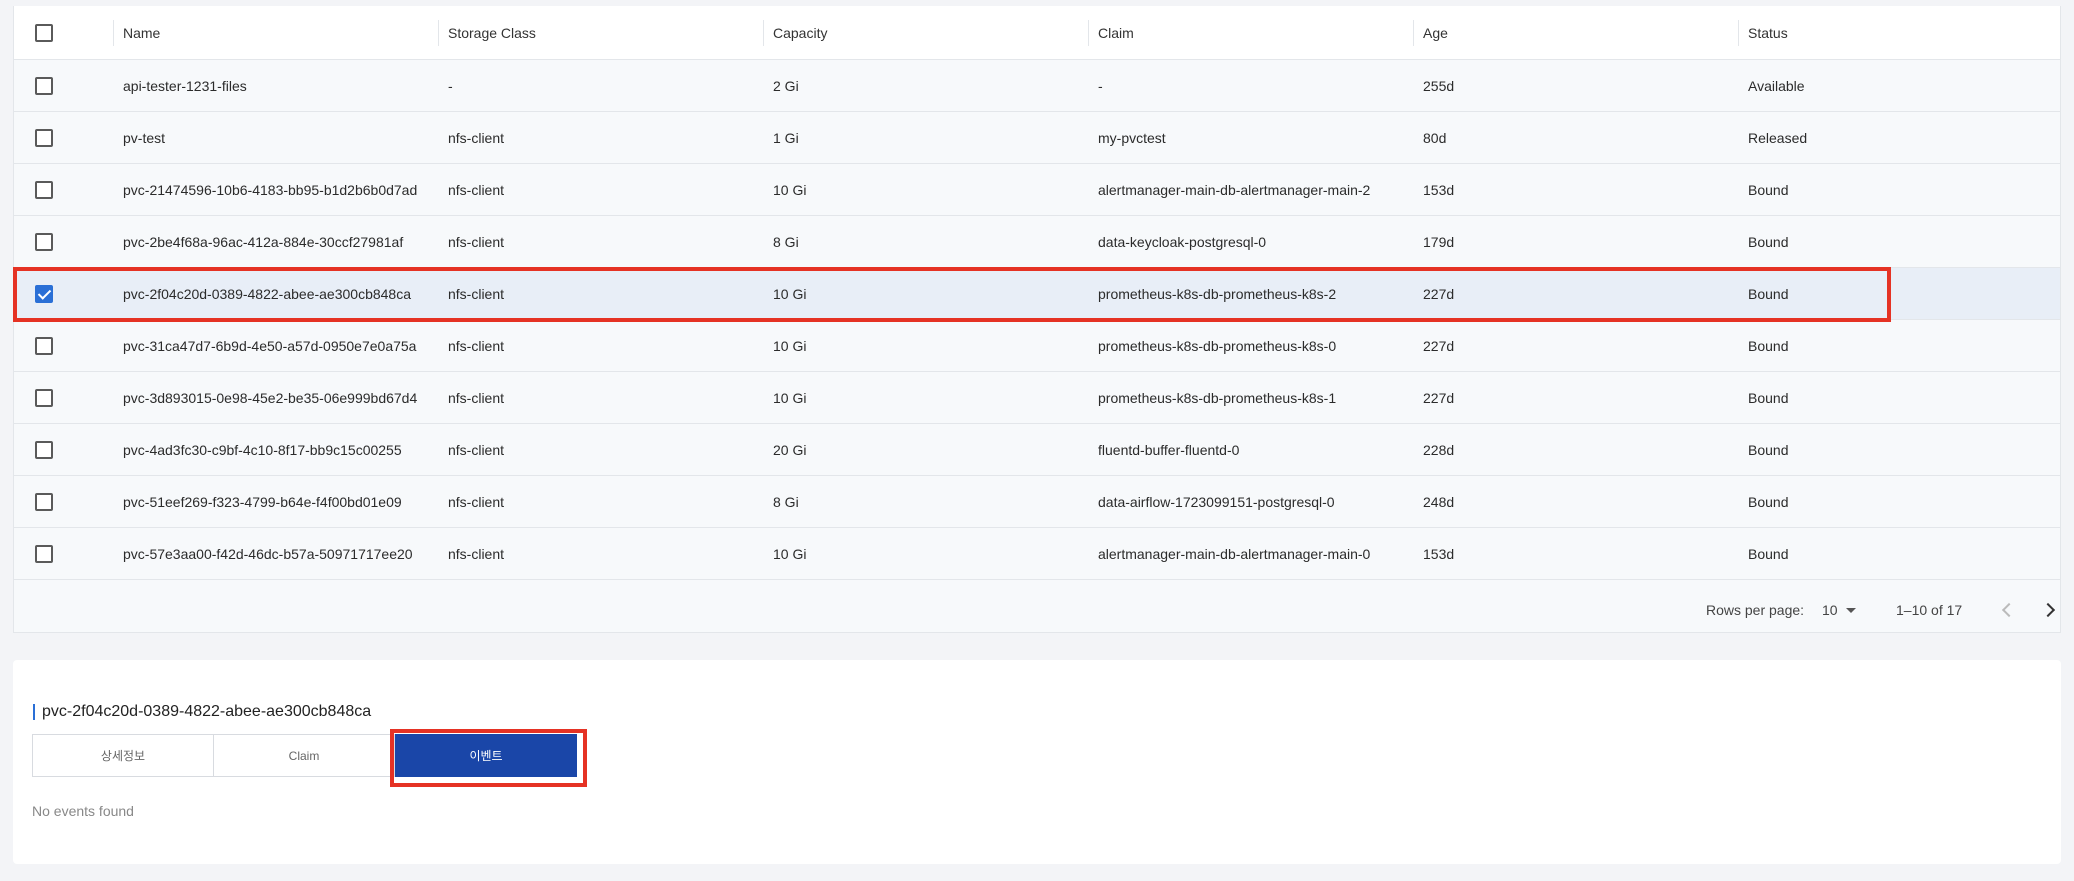 Image resolution: width=2074 pixels, height=881 pixels. I want to click on next-page-button, so click(2048, 610).